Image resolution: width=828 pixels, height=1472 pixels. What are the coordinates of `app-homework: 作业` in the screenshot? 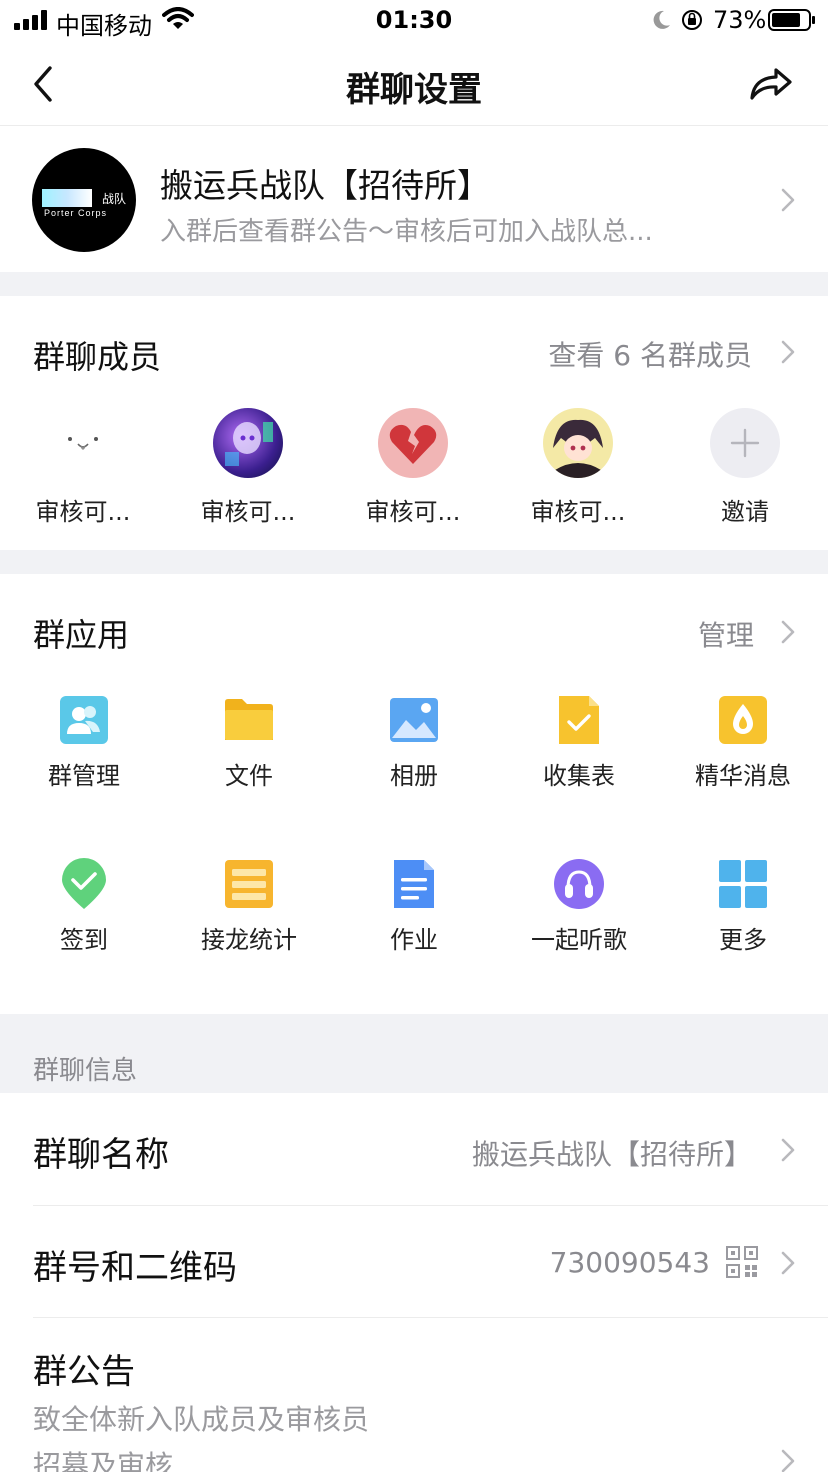 It's located at (414, 913).